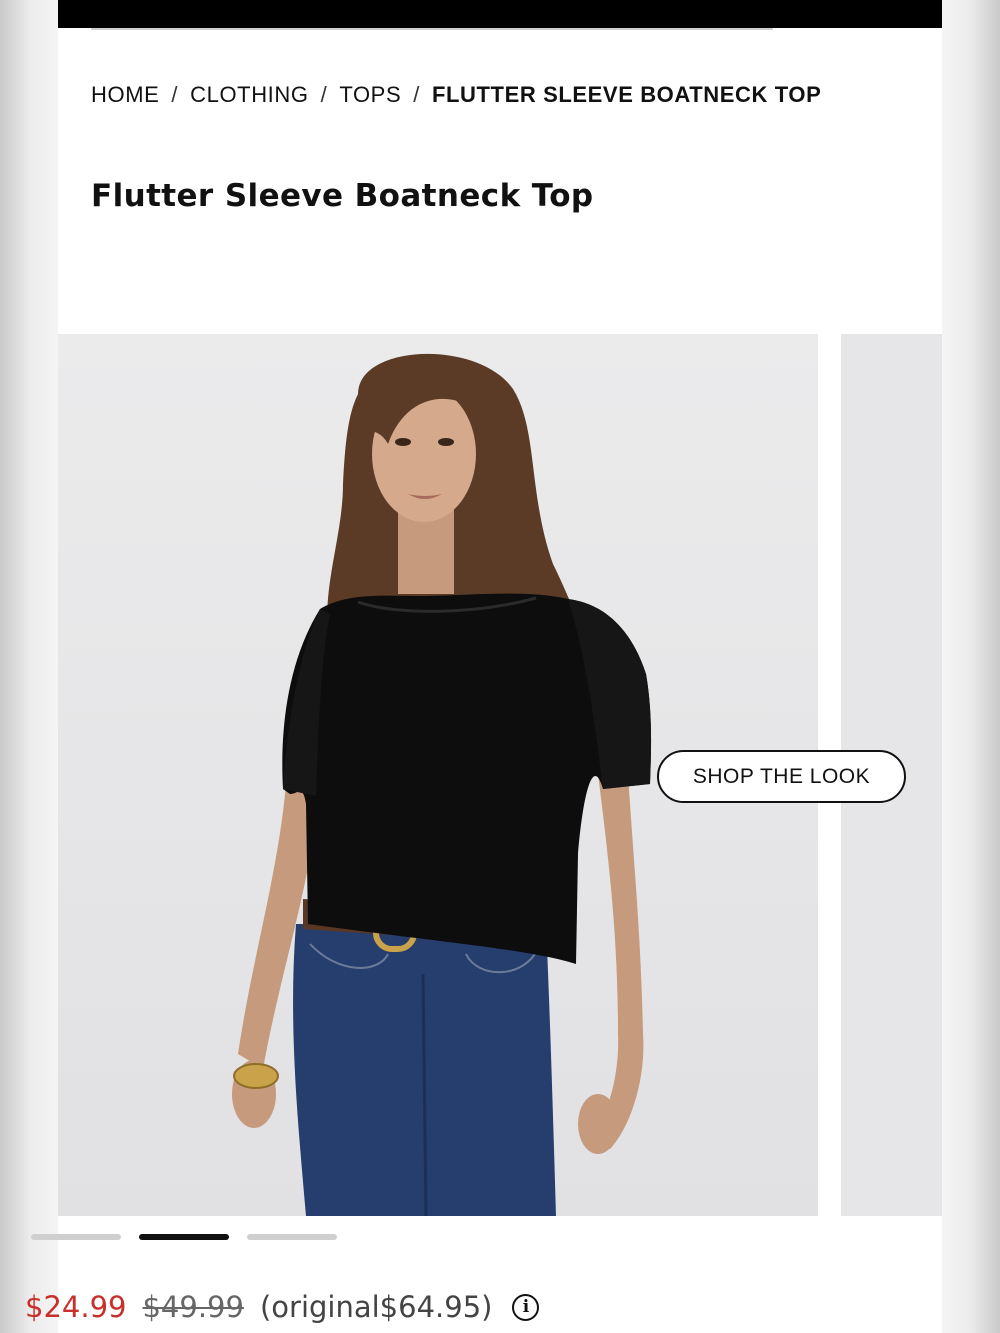 Image resolution: width=1000 pixels, height=1333 pixels. Describe the element at coordinates (249, 95) in the screenshot. I see `breadcrumb-clothing: CLOTHING` at that location.